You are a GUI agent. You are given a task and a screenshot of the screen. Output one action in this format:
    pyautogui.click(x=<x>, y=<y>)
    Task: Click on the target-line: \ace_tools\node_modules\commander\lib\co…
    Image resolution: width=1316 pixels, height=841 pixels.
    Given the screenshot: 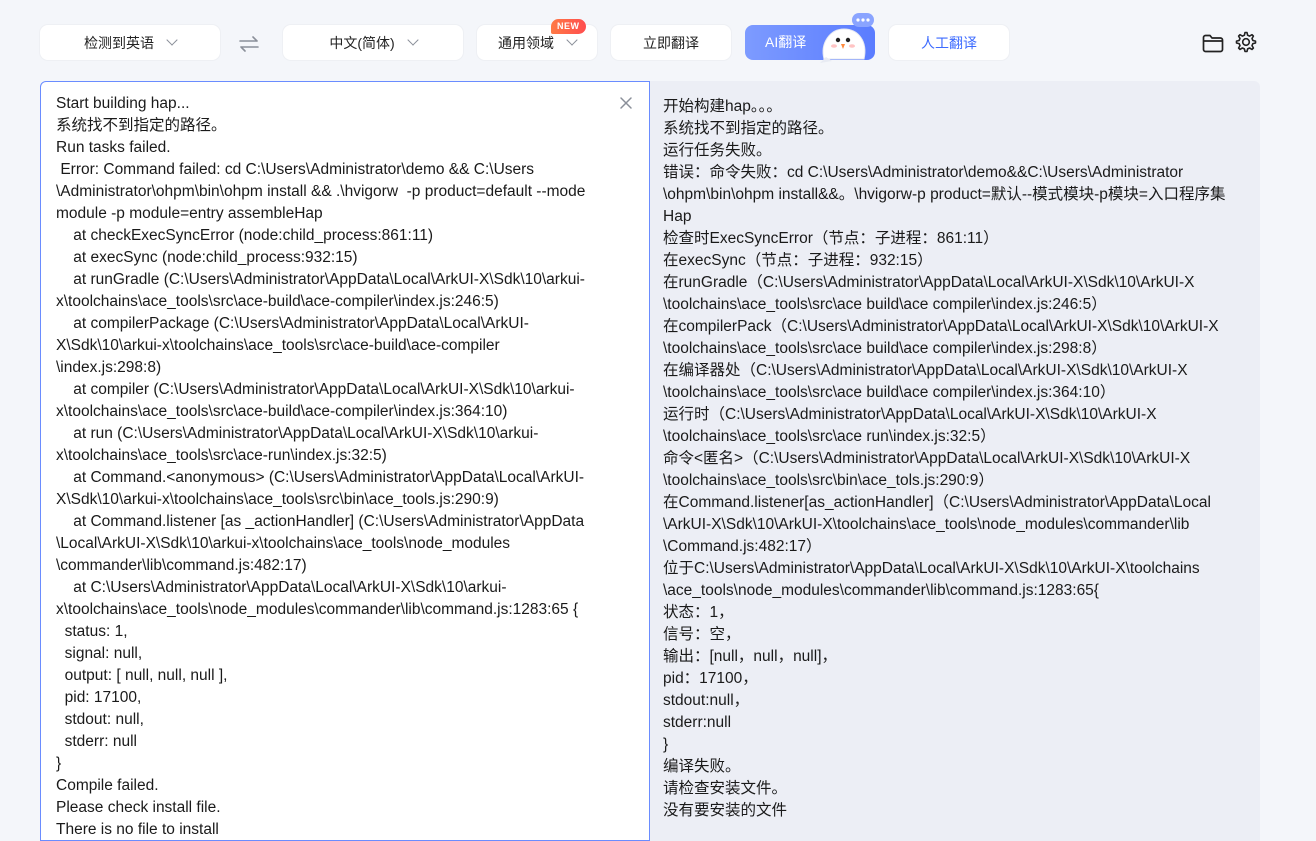 What is the action you would take?
    pyautogui.click(x=881, y=590)
    